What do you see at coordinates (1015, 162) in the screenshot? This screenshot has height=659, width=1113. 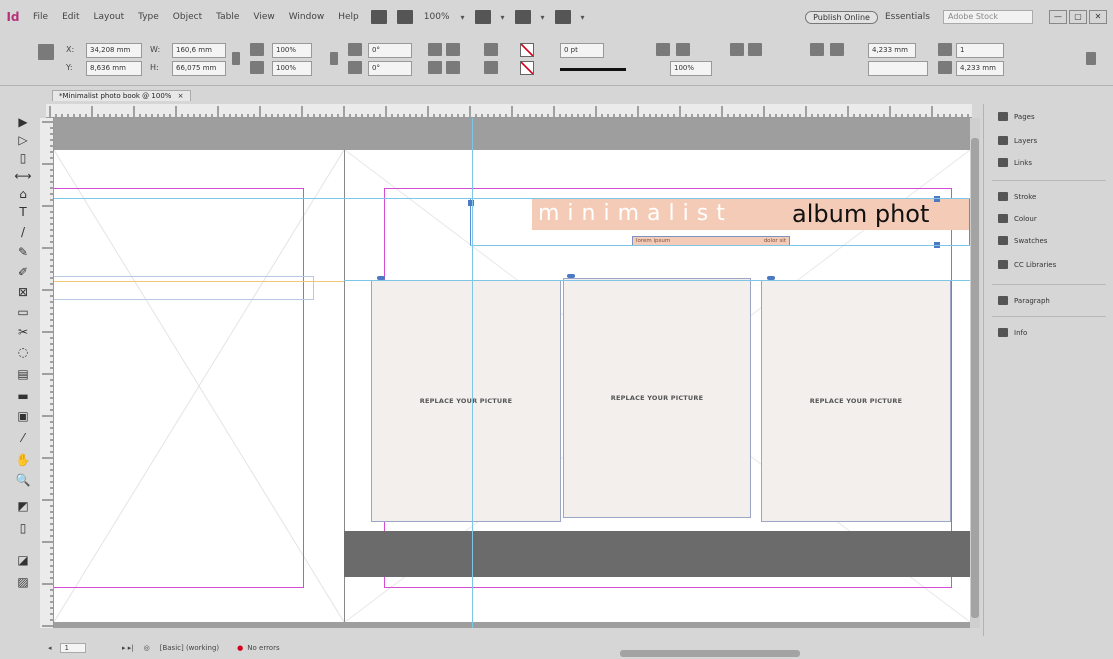 I see `panel-item-links: Links` at bounding box center [1015, 162].